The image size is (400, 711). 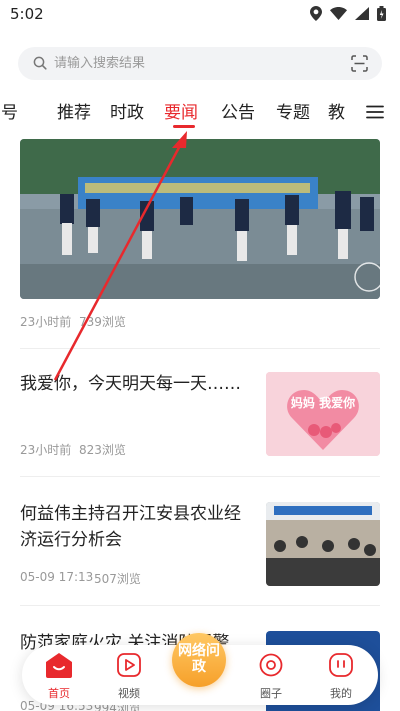 I want to click on profile-icon, so click(x=341, y=665).